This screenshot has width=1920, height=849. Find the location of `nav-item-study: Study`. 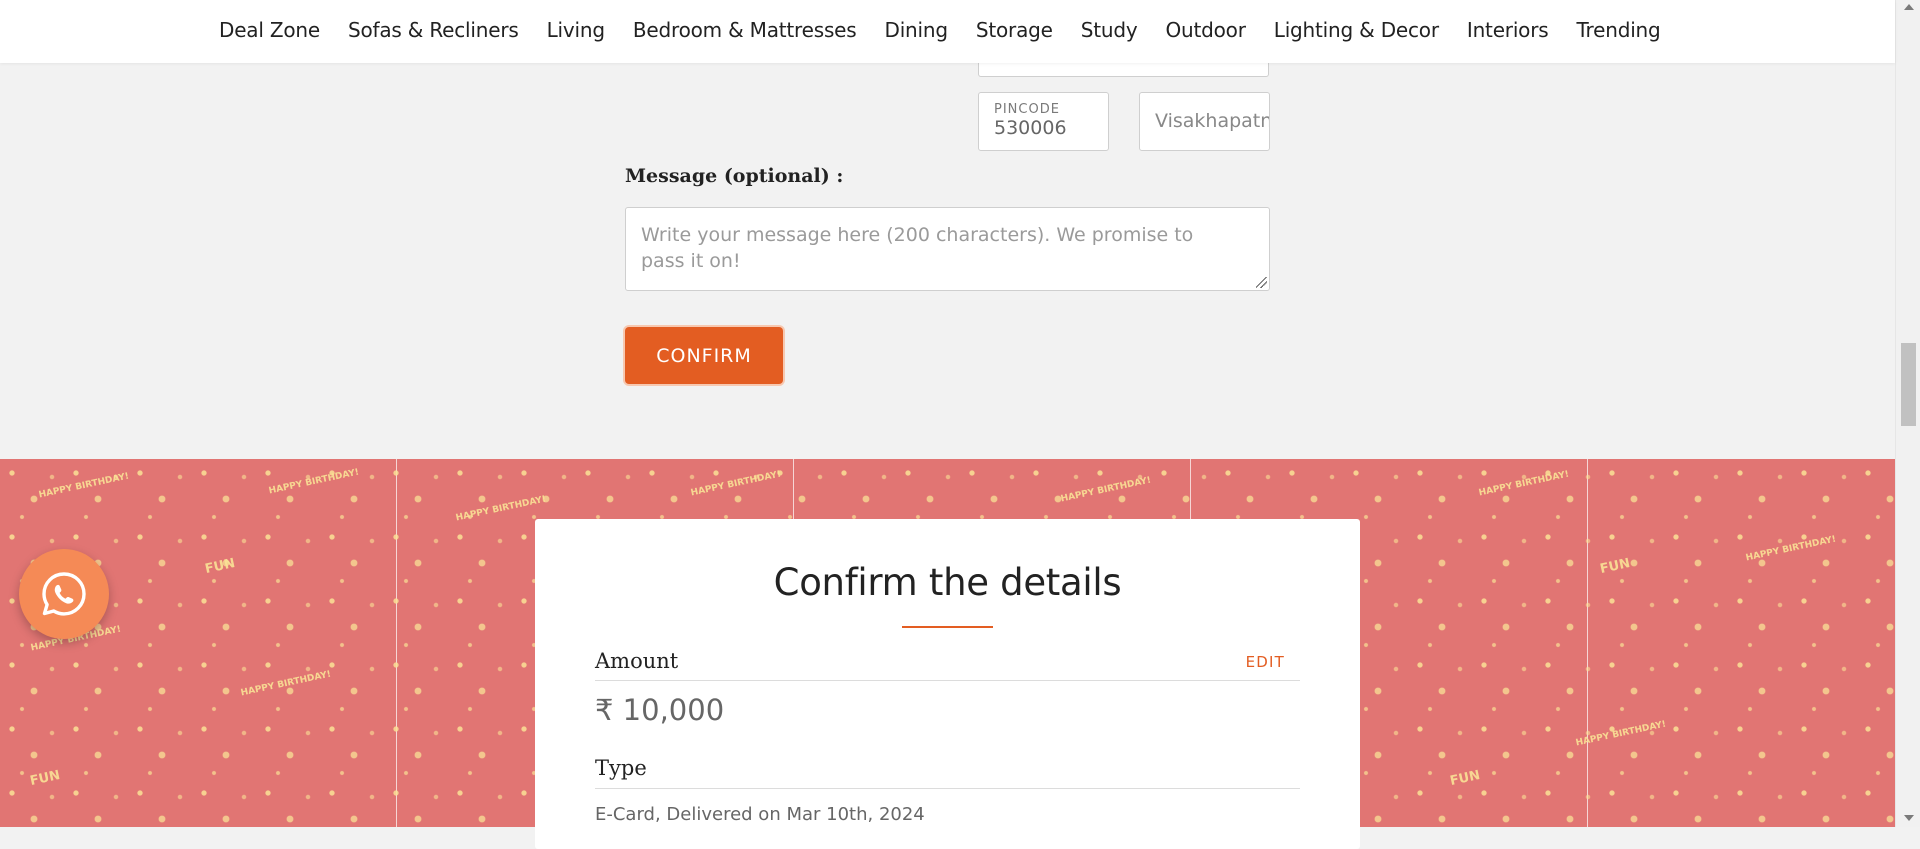

nav-item-study: Study is located at coordinates (1109, 30).